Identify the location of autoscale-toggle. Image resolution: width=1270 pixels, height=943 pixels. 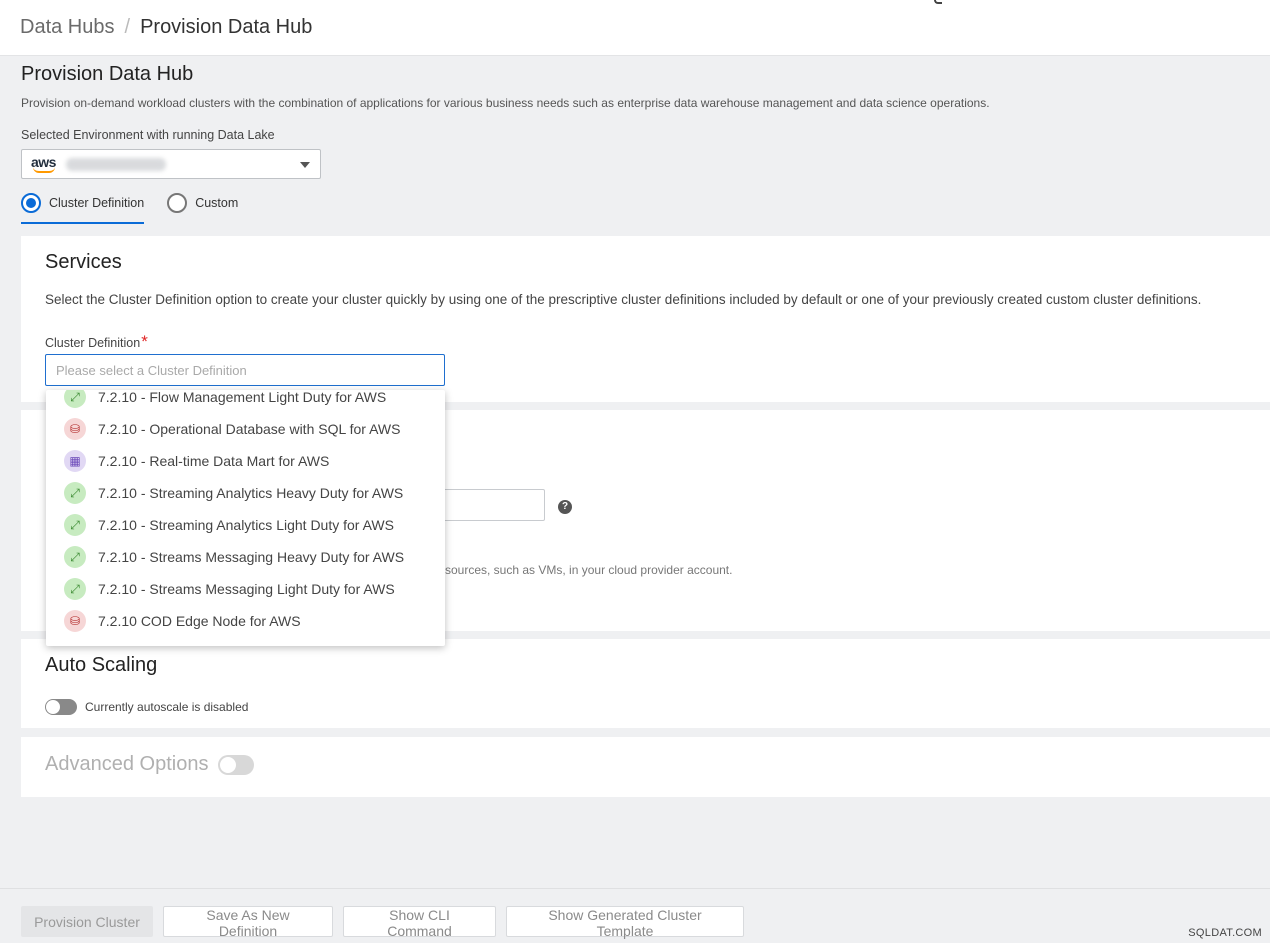
(61, 707).